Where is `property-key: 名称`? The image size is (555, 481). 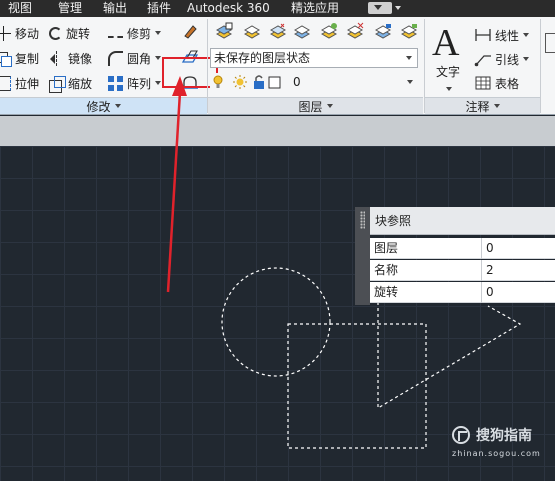 property-key: 名称 is located at coordinates (386, 270).